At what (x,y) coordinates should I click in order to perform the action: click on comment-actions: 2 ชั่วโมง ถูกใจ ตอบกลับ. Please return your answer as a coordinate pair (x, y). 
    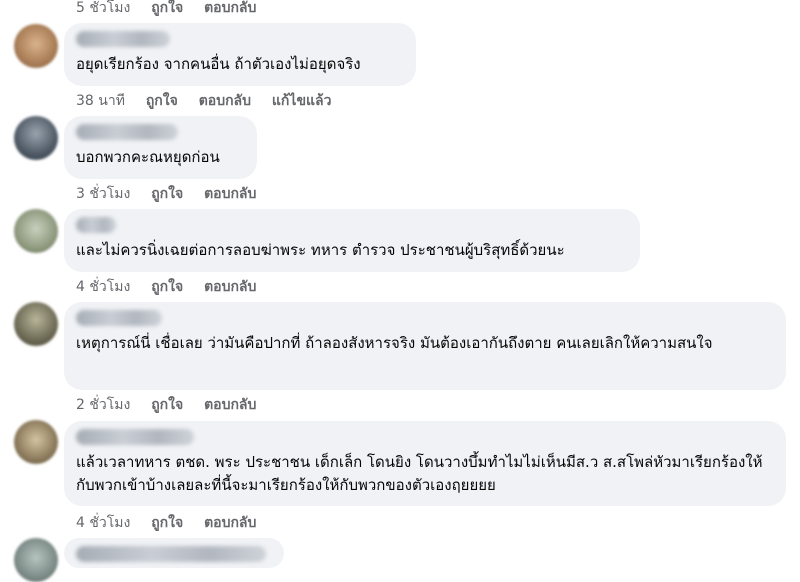
    Looking at the image, I should click on (174, 405).